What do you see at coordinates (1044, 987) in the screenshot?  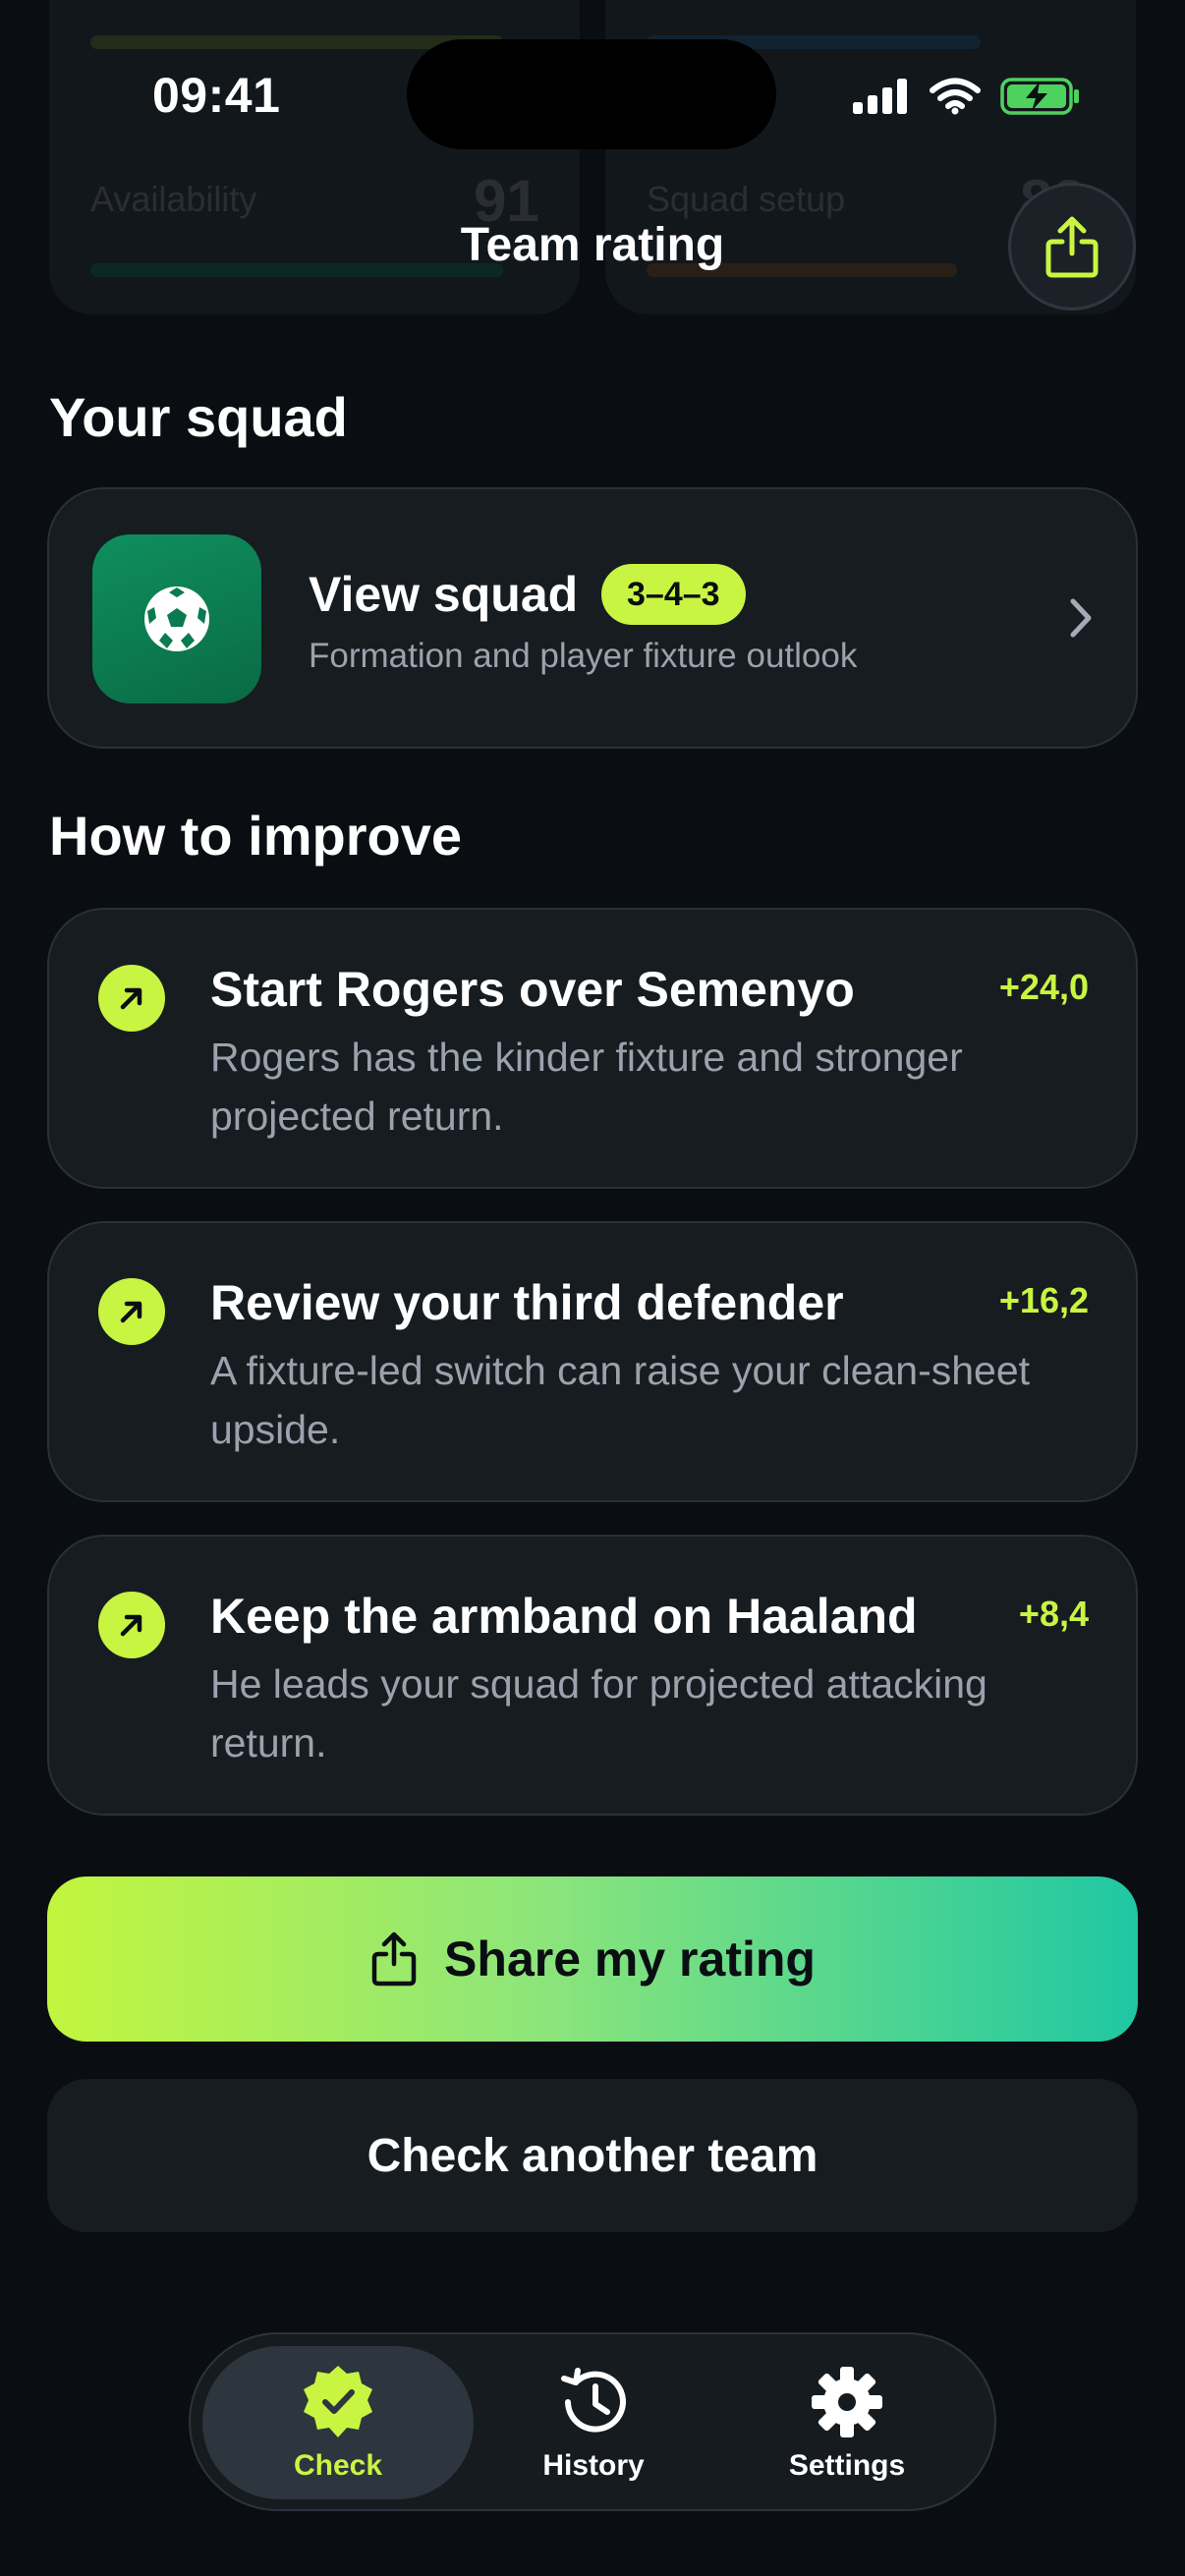 I see `tip-score: +24,0` at bounding box center [1044, 987].